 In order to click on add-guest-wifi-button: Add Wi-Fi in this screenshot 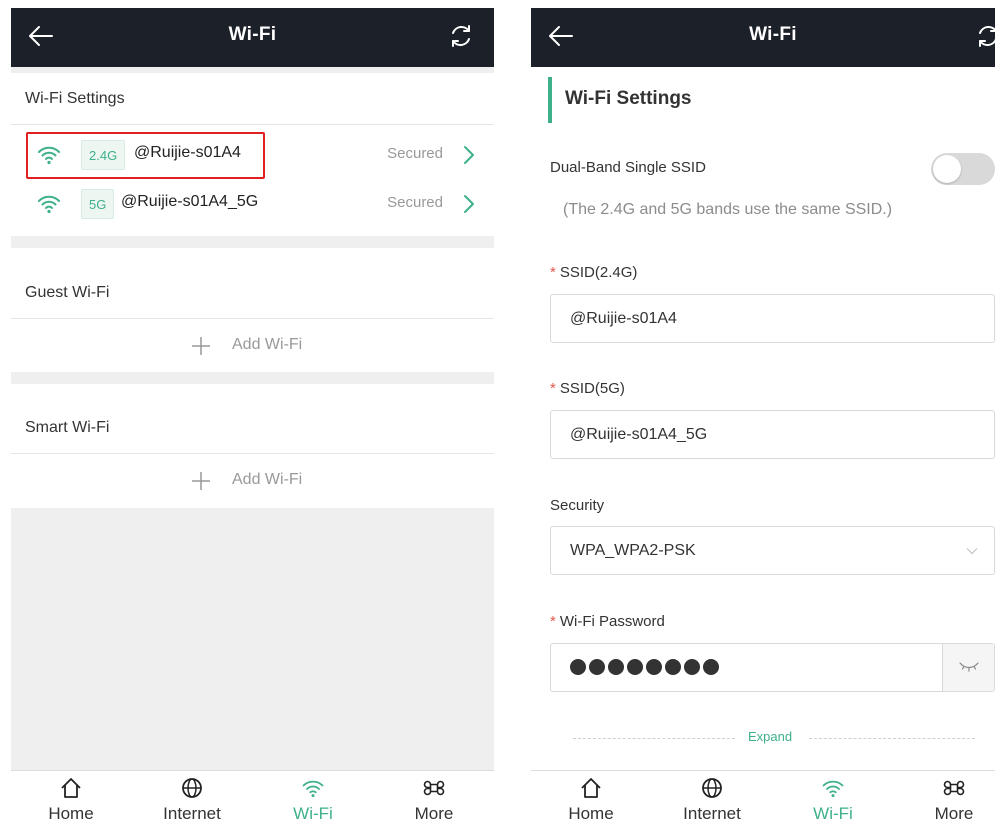, I will do `click(252, 346)`.